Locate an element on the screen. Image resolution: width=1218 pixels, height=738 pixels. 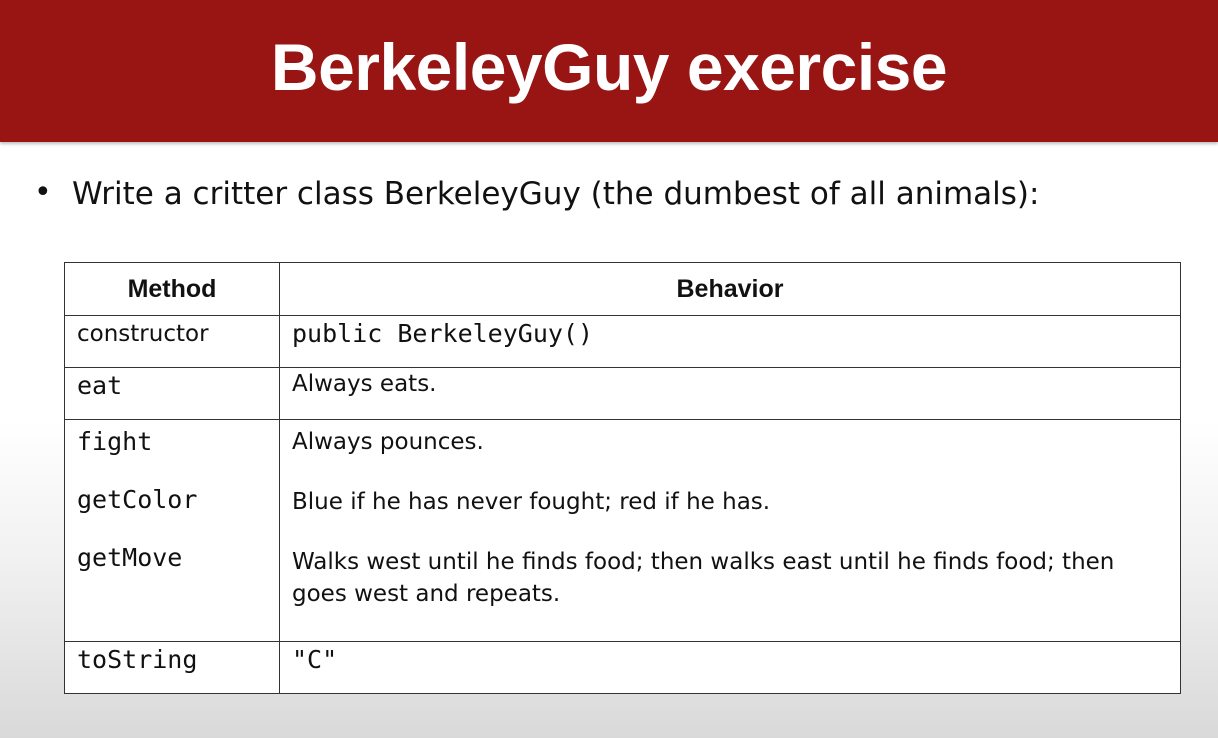
method-item: getMove is located at coordinates (172, 585).